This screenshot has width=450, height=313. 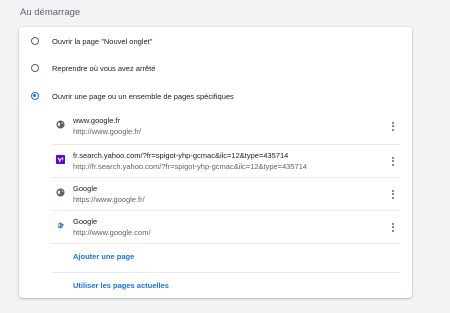 I want to click on radio-option-label: Ouvrir la page "Nouvel onglet", so click(x=102, y=41).